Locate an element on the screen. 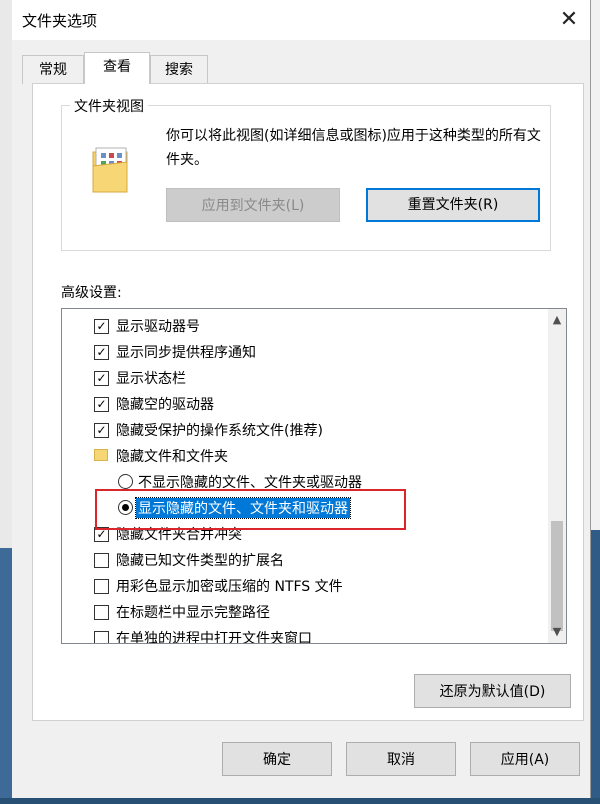 Image resolution: width=600 pixels, height=804 pixels. folder-view-icon is located at coordinates (110, 170).